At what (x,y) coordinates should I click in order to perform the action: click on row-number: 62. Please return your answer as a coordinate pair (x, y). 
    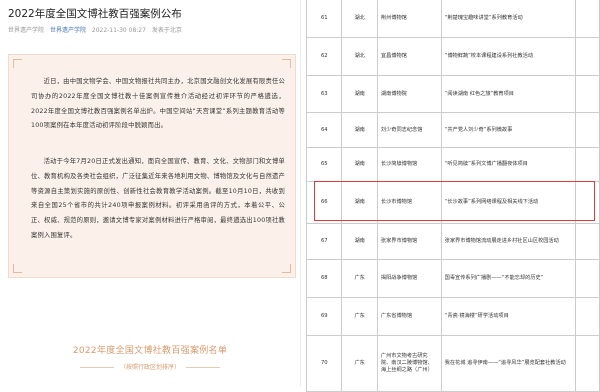
    Looking at the image, I should click on (324, 56).